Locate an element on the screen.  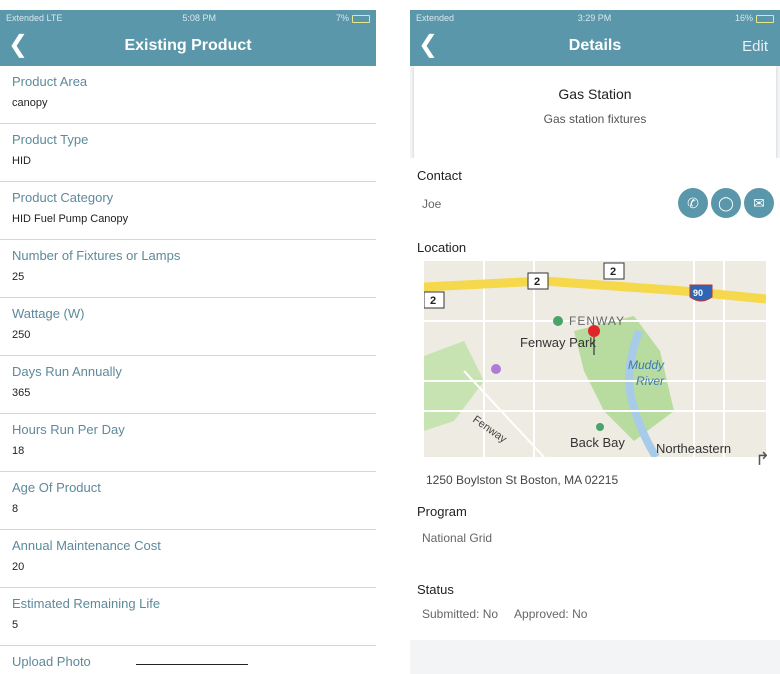
field-row: Product Category HID Fuel Pump Canopy is located at coordinates (188, 211).